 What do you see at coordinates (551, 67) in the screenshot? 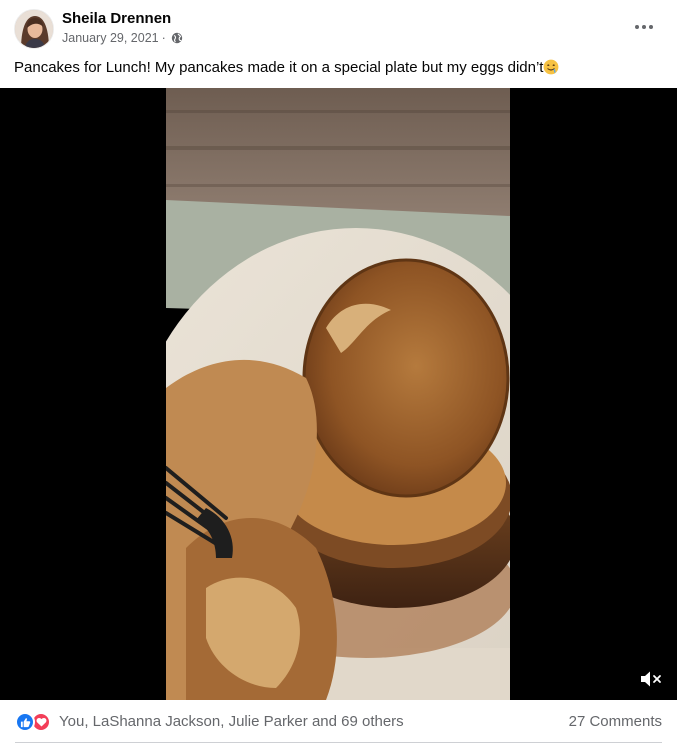
I see `drooling-face-emoji-icon` at bounding box center [551, 67].